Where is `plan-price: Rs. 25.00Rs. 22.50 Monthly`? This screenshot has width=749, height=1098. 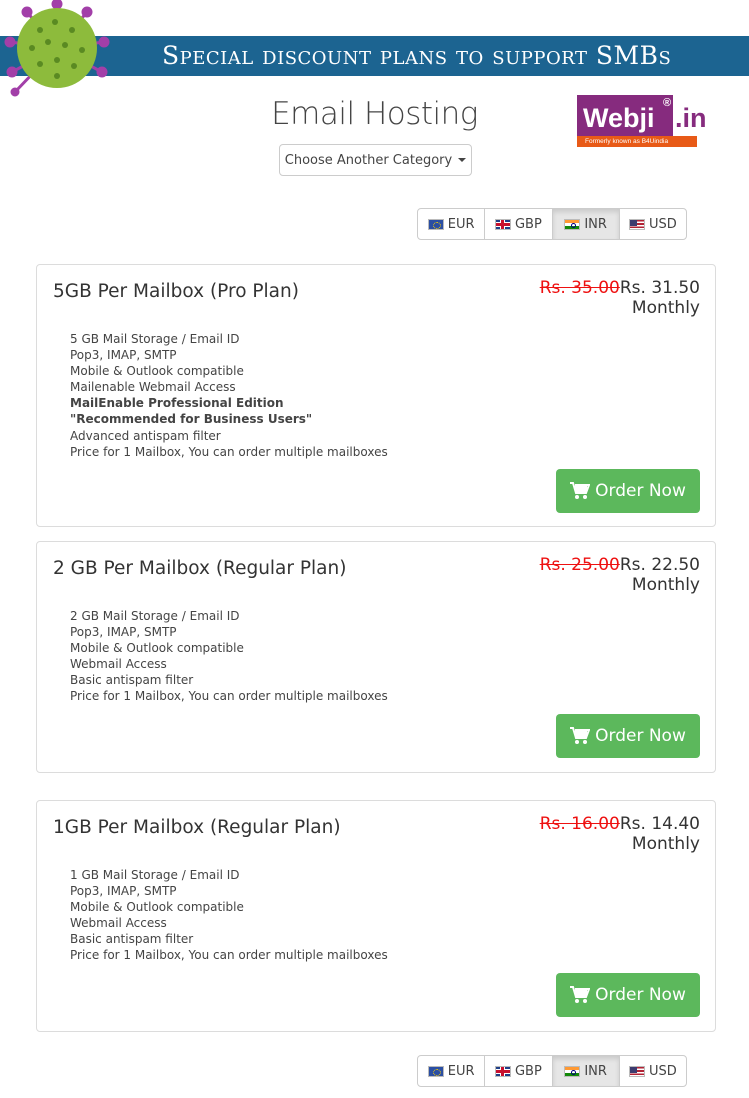 plan-price: Rs. 25.00Rs. 22.50 Monthly is located at coordinates (620, 575).